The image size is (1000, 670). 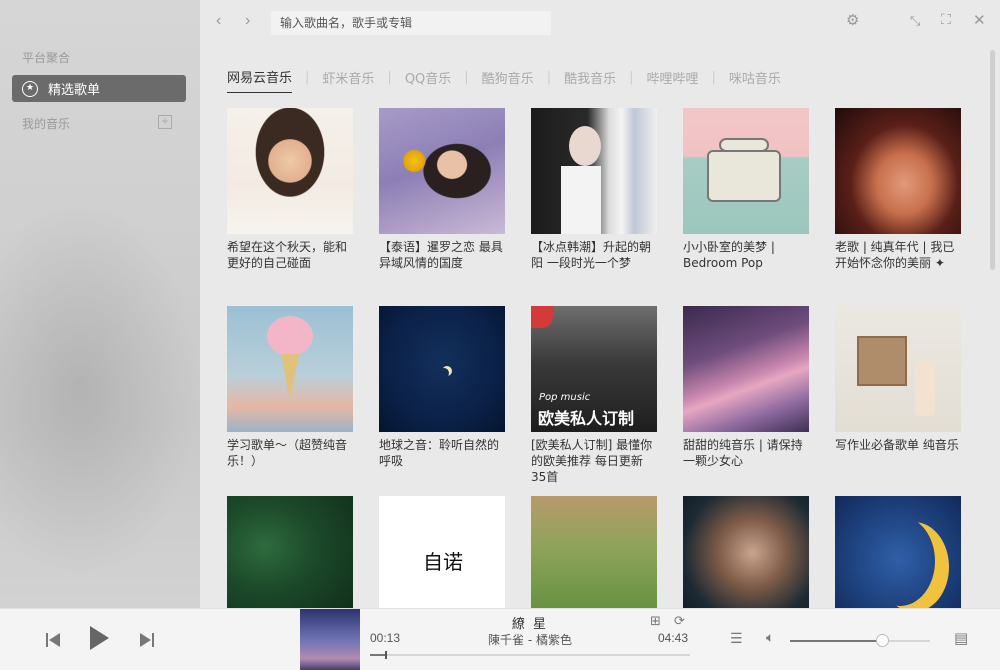 I want to click on top-bar: ‹ › ⚙ ⤡ ⛶ ✕, so click(x=600, y=22).